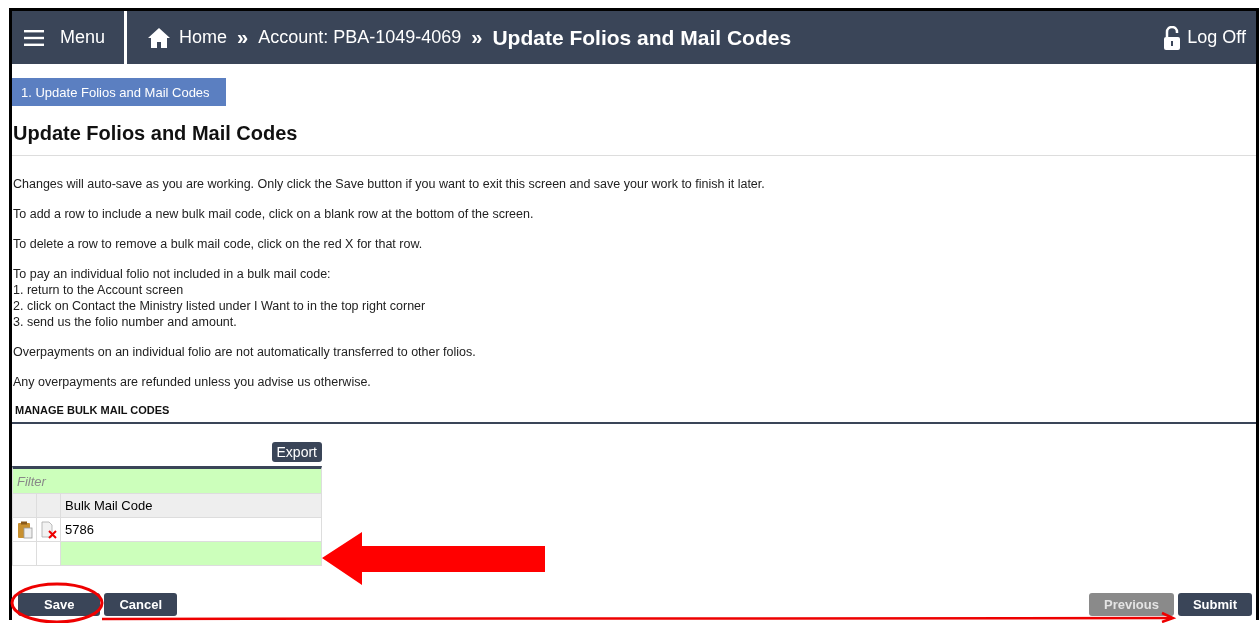 Image resolution: width=1260 pixels, height=623 pixels. Describe the element at coordinates (34, 37) in the screenshot. I see `menu-icon` at that location.